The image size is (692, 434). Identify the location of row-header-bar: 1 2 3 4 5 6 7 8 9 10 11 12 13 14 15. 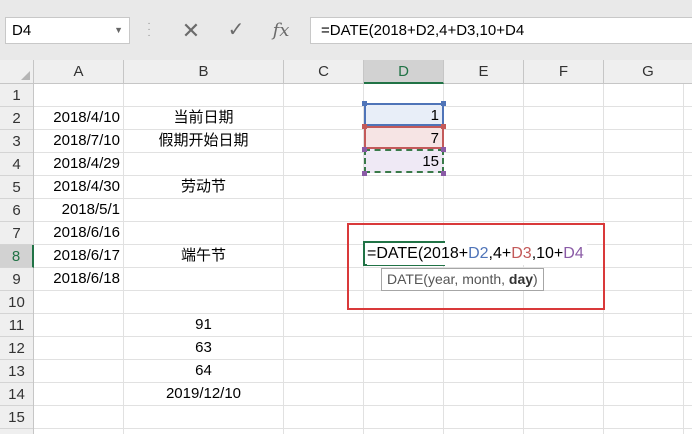
(17, 259).